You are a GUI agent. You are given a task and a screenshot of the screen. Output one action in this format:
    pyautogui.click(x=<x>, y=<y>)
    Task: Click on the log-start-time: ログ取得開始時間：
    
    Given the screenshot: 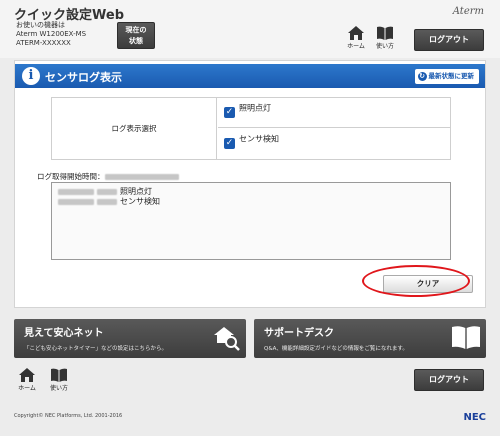 What is the action you would take?
    pyautogui.click(x=108, y=176)
    